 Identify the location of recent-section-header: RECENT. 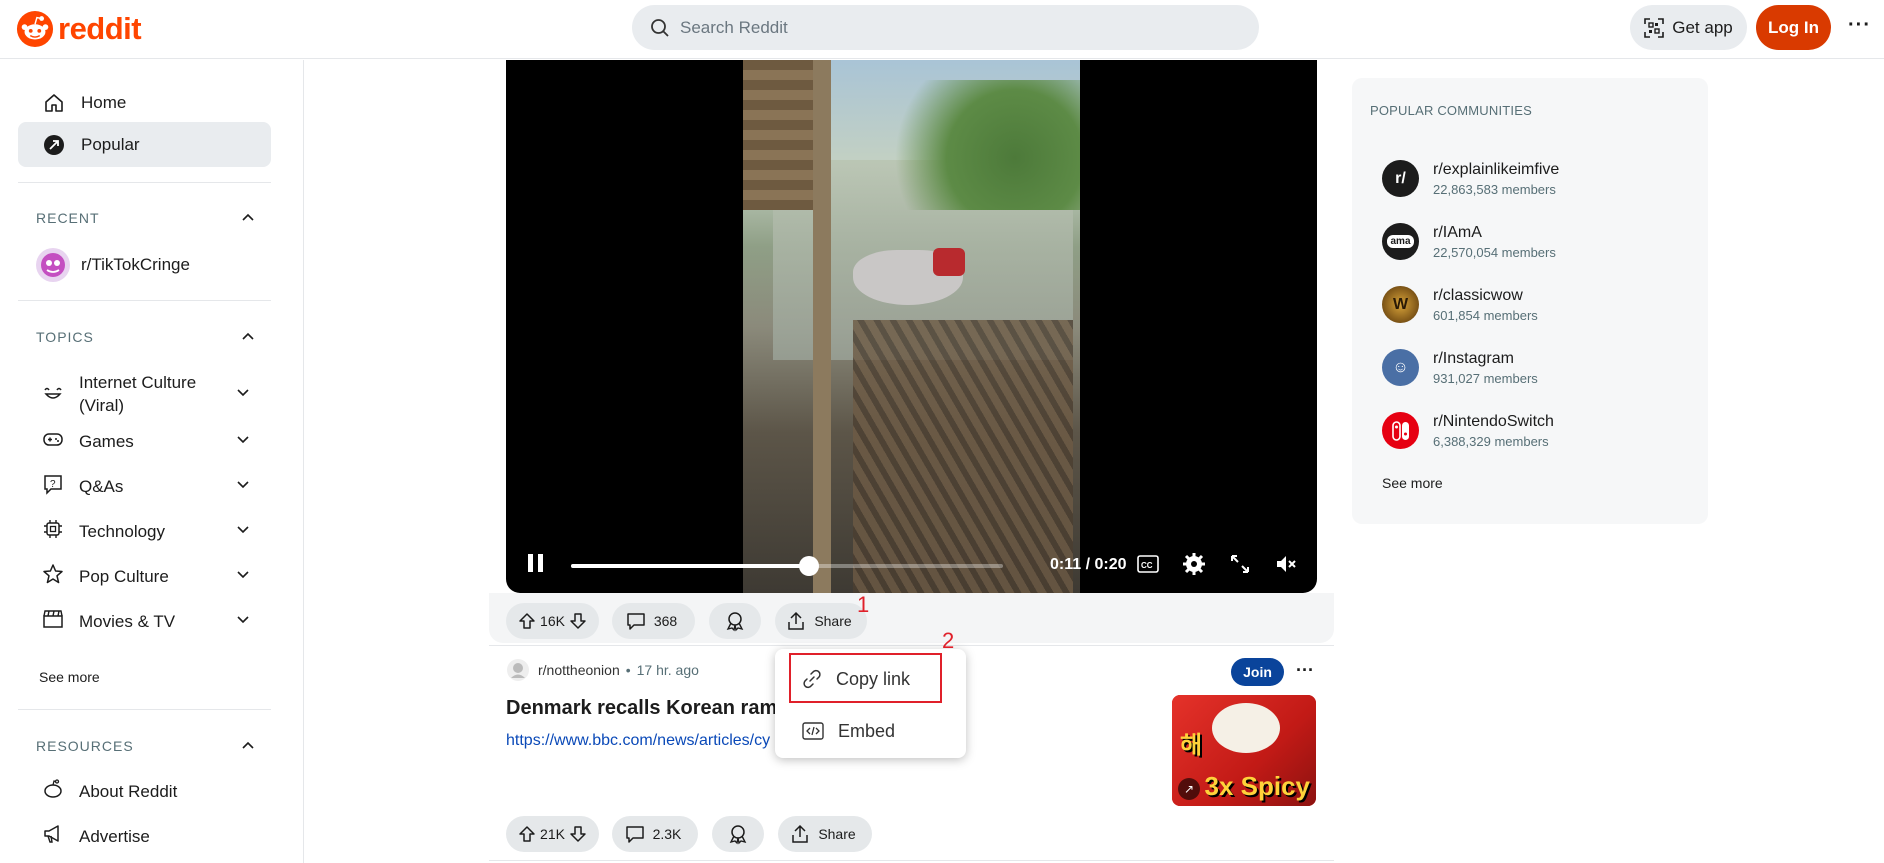
(146, 218).